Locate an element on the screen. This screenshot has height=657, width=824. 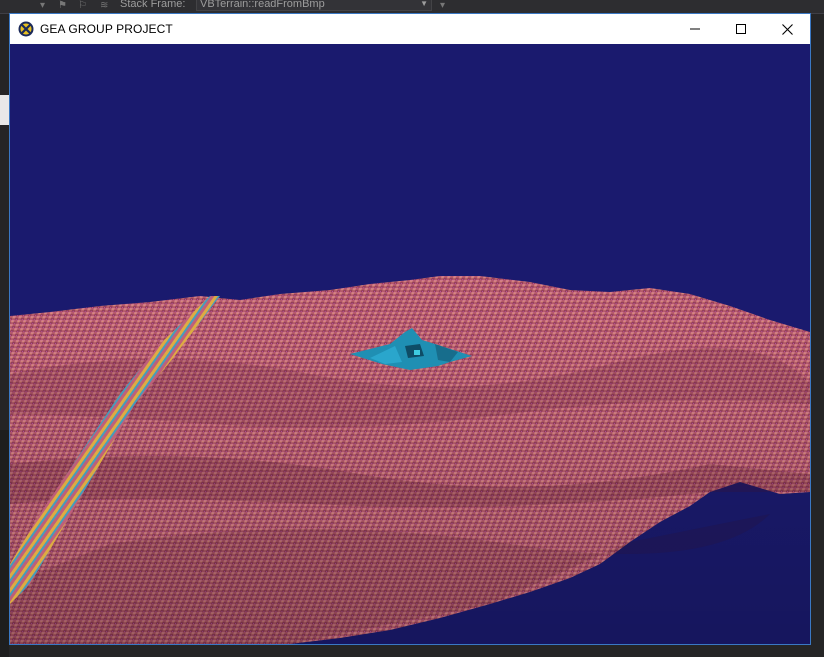
stack-frame-label: Stack Frame: is located at coordinates (153, 5).